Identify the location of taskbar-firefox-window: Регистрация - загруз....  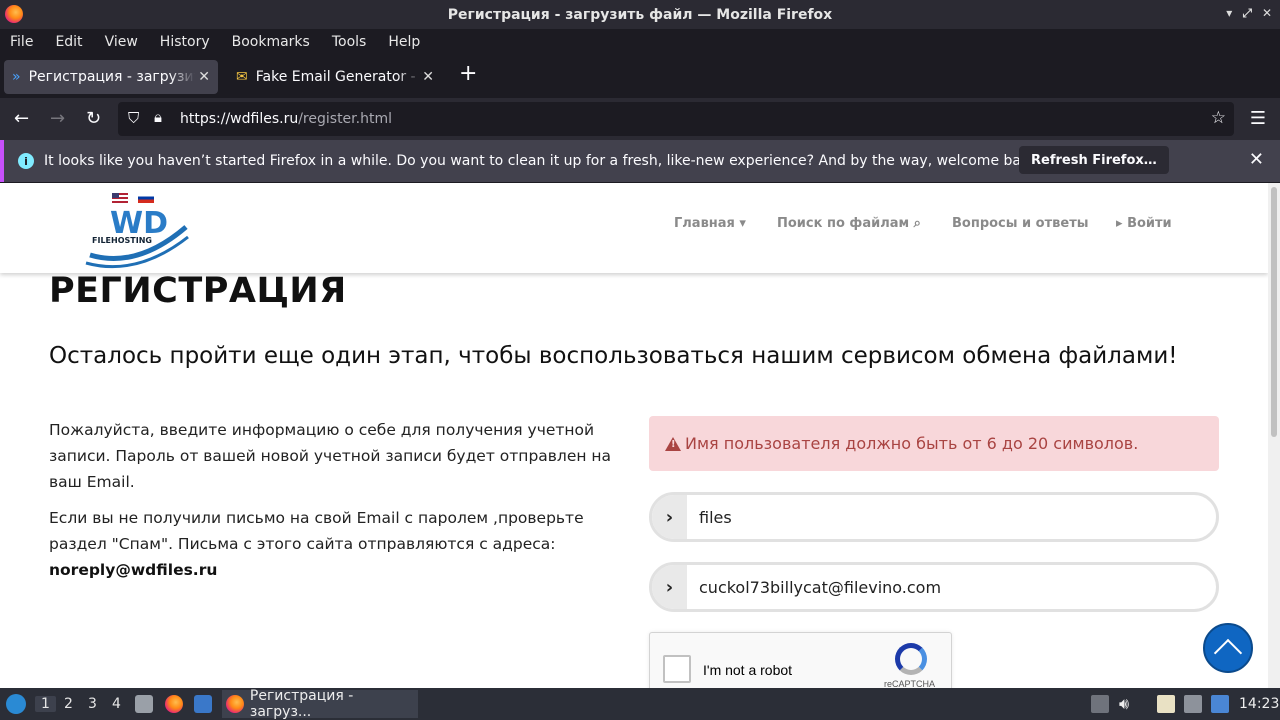
(320, 704).